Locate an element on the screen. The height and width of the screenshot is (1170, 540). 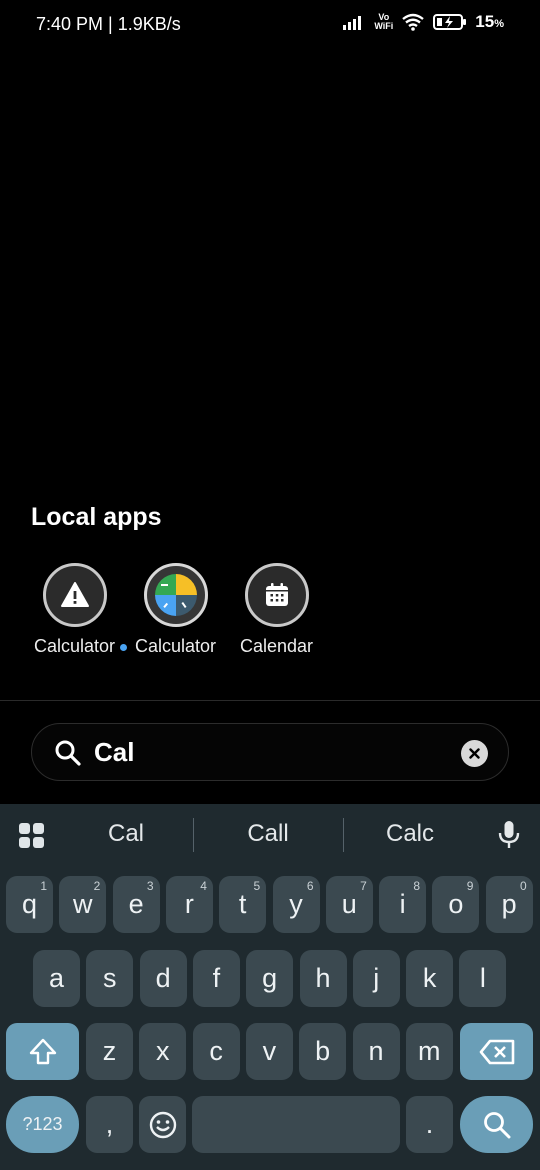
key-d: d is located at coordinates (163, 978).